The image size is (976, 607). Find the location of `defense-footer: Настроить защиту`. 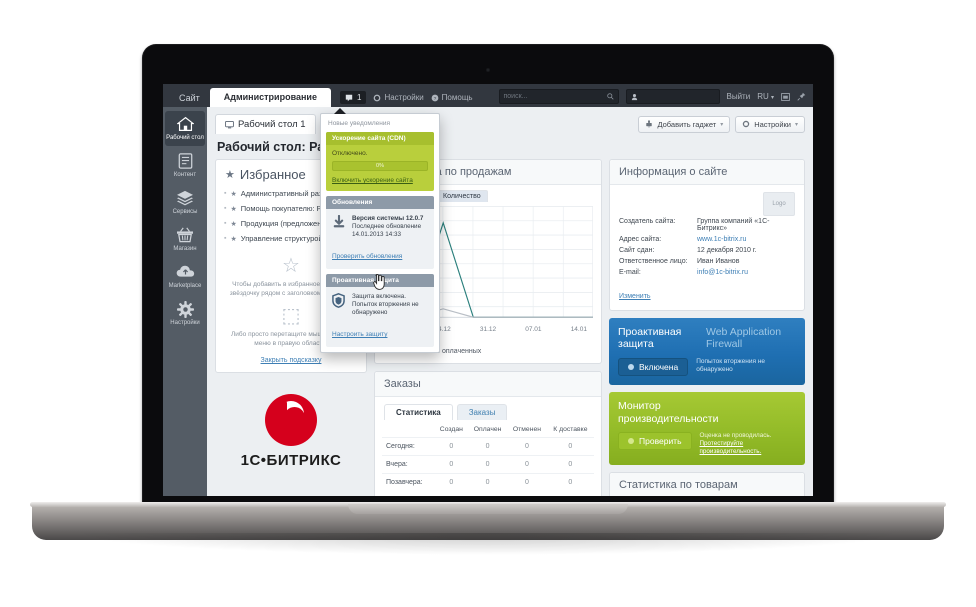

defense-footer: Настроить защиту is located at coordinates (380, 335).